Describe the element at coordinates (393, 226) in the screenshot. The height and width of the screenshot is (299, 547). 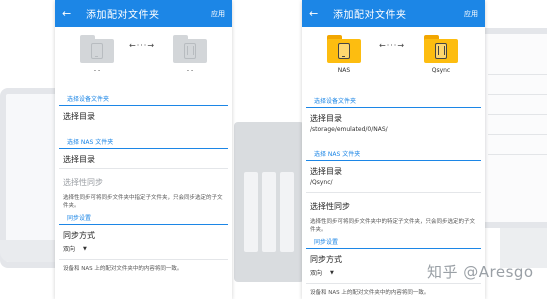
I see `selective-sync-hint: 选择性同步可将同步文件夹中的特定子文件夹，只会同步选定的子文件夹。` at that location.